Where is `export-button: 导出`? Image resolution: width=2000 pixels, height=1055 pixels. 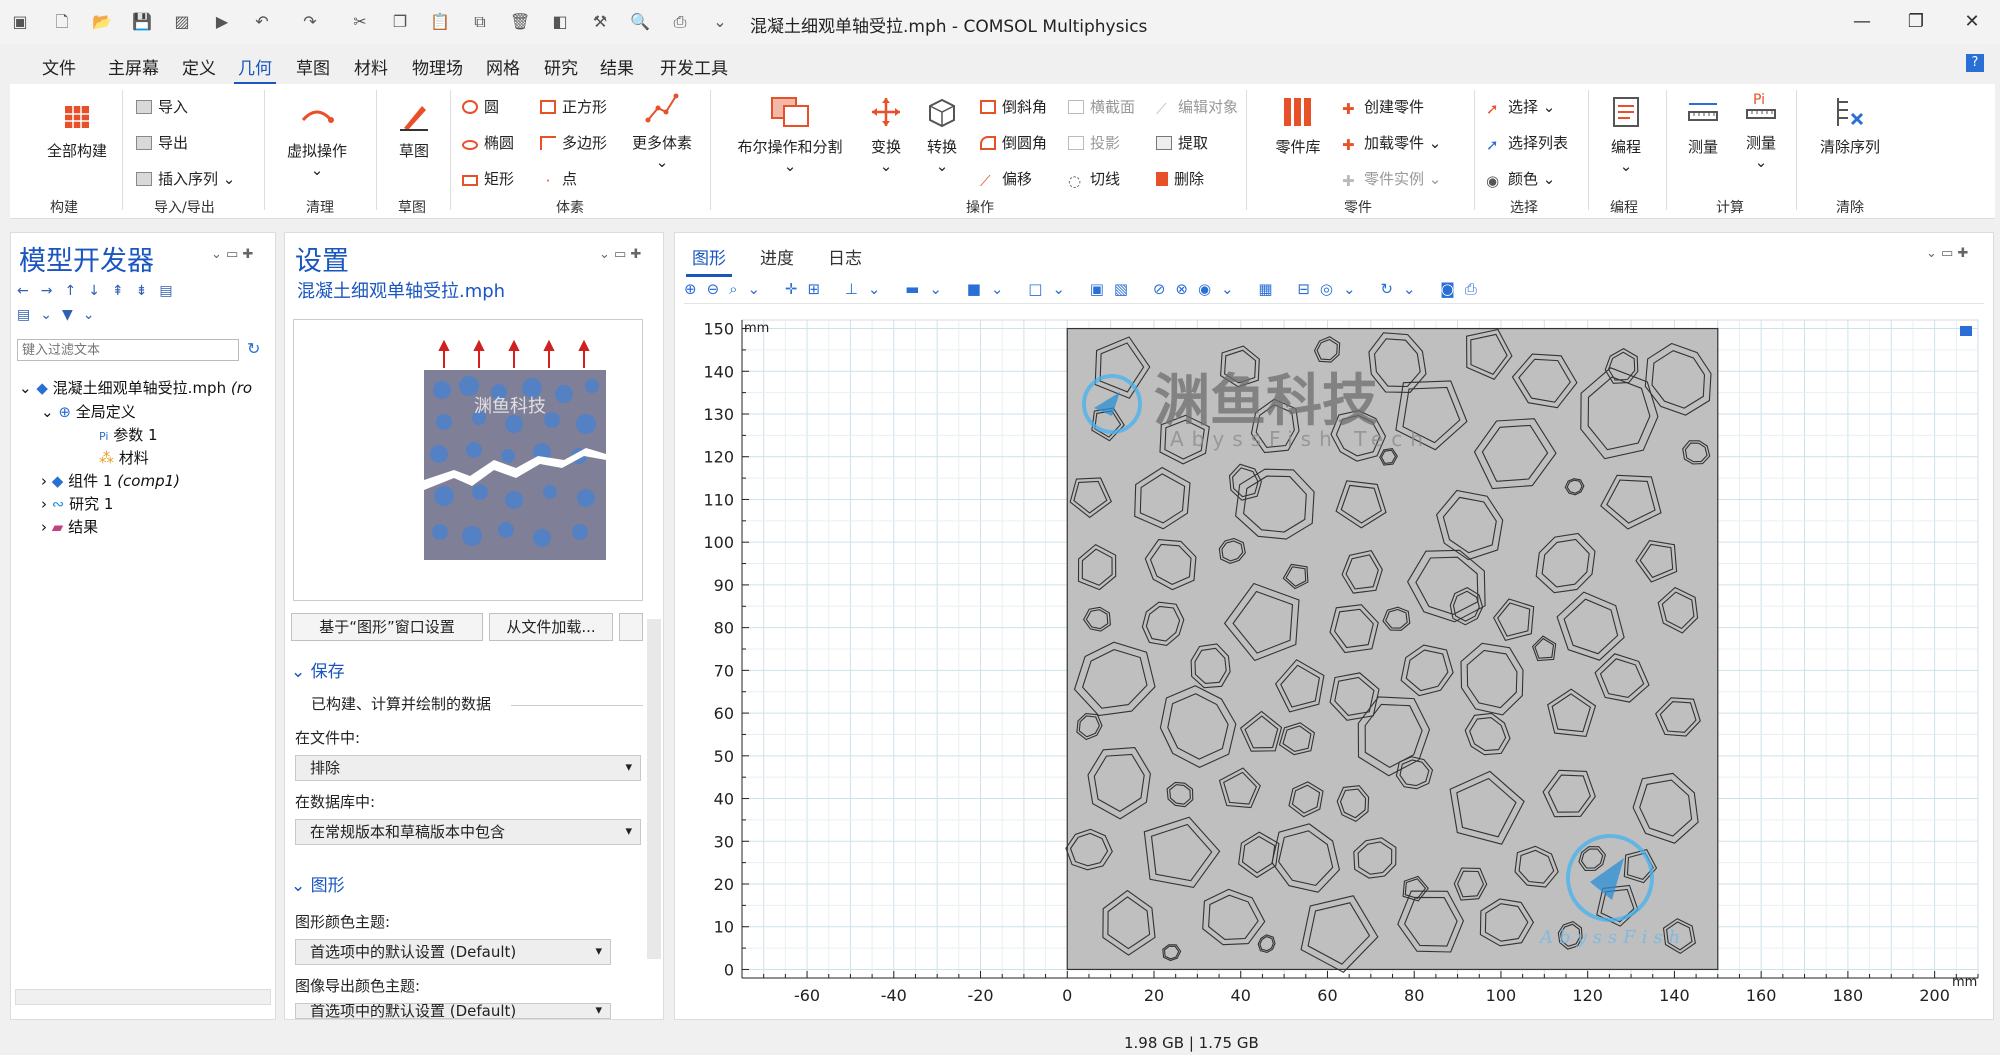 export-button: 导出 is located at coordinates (162, 142).